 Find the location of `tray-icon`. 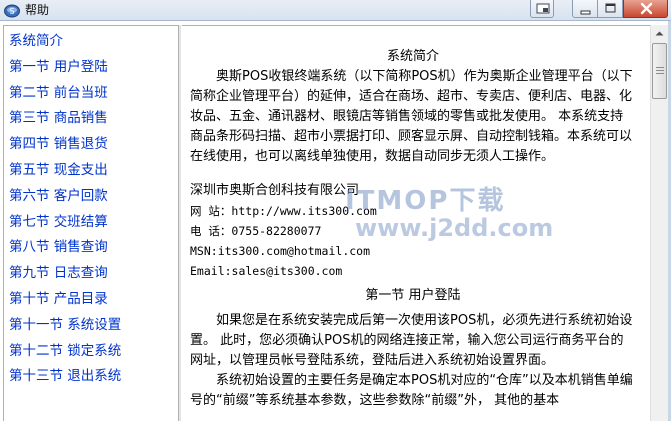

tray-icon is located at coordinates (543, 8).